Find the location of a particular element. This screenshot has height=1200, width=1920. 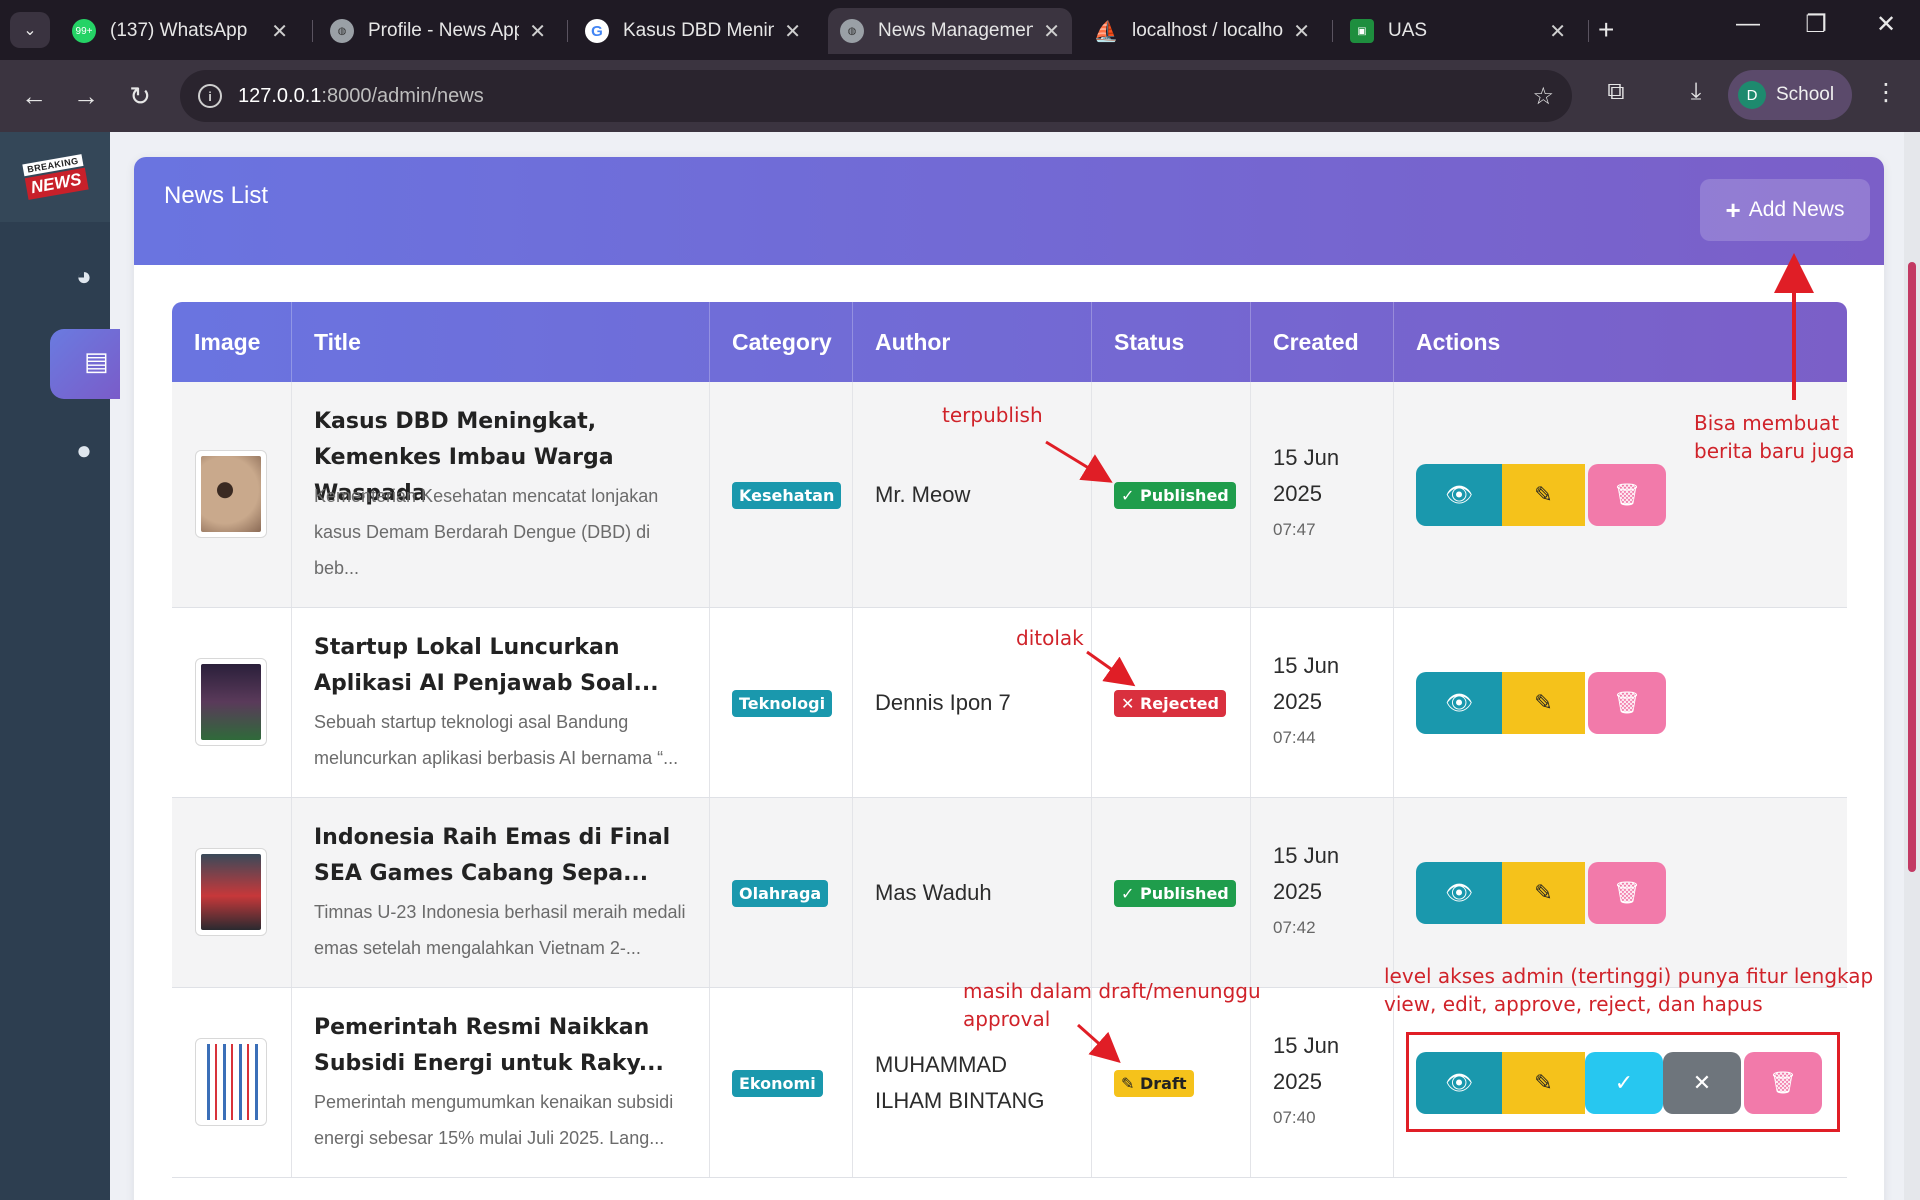

created-date: 15 Jun 2025 07:42 is located at coordinates (1328, 892).